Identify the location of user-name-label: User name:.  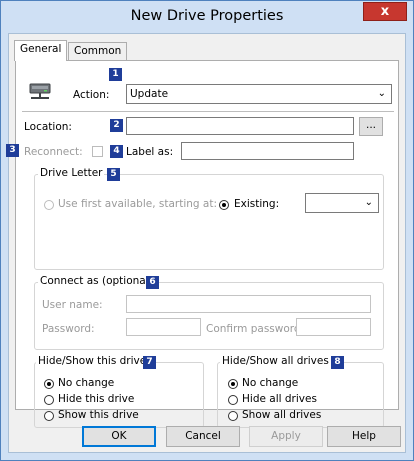
(72, 305).